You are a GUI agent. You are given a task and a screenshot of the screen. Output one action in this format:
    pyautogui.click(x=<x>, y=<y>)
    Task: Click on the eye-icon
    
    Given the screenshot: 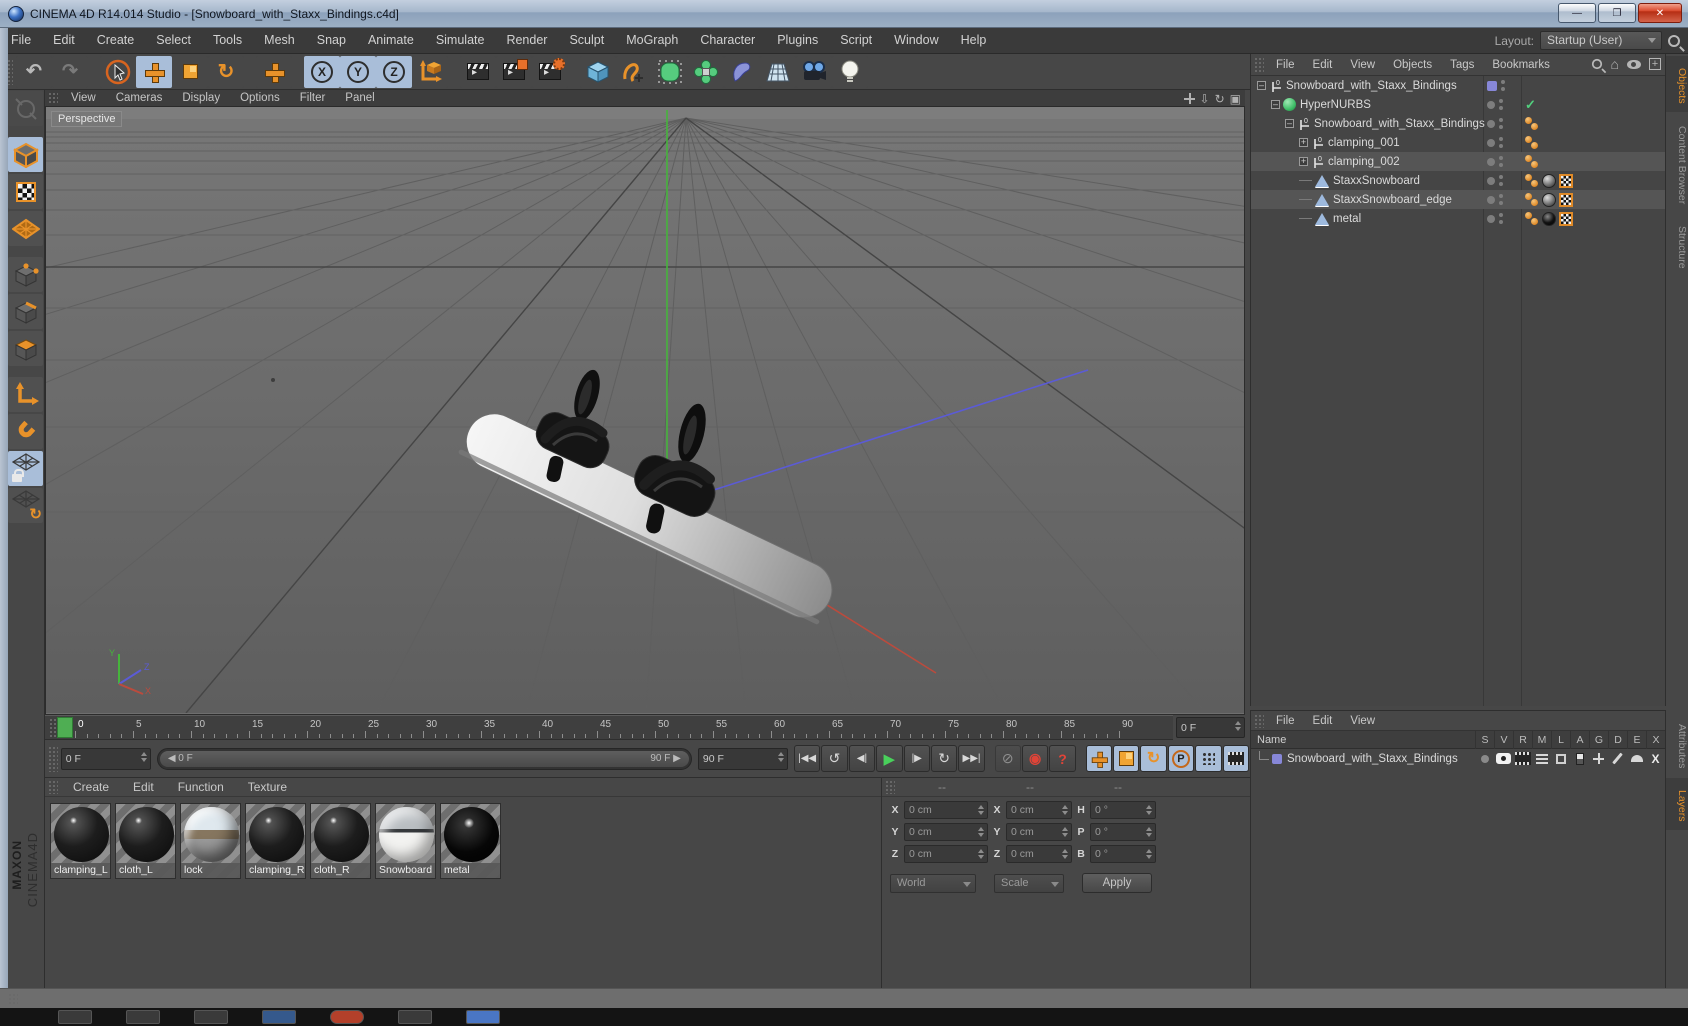 What is the action you would take?
    pyautogui.click(x=1634, y=64)
    